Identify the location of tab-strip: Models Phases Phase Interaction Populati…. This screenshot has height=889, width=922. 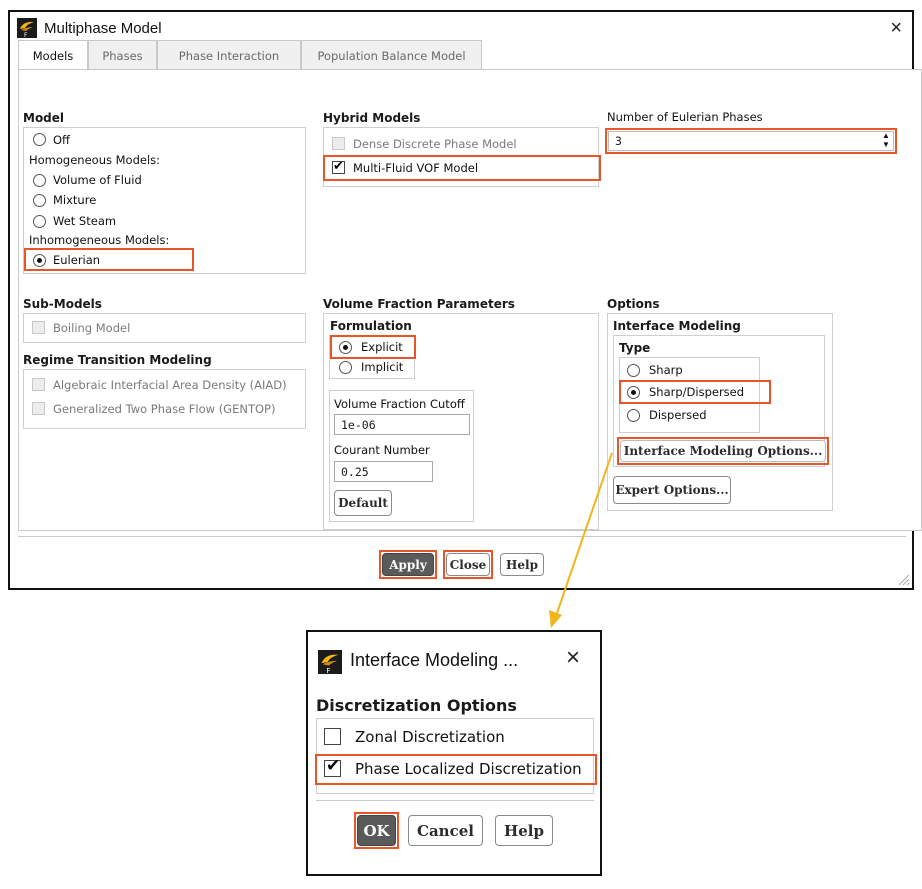
(461, 55).